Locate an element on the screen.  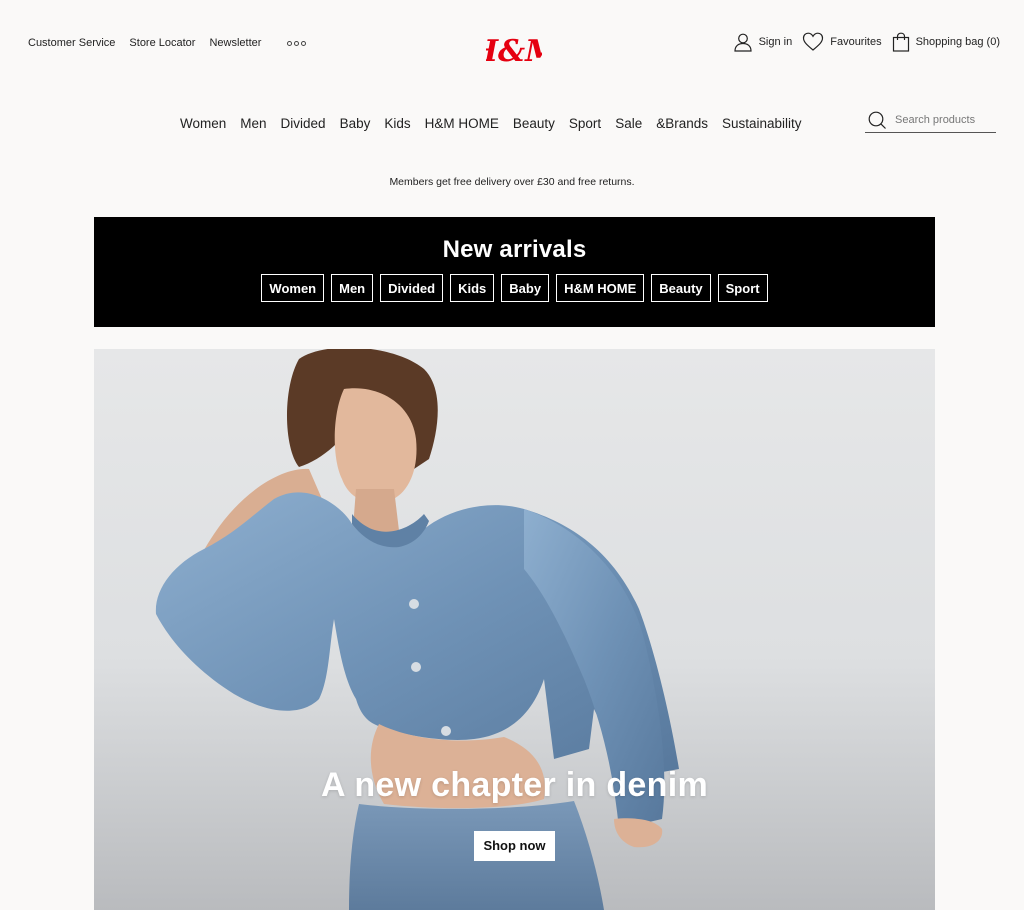
favourites-label: Favourites is located at coordinates (856, 42).